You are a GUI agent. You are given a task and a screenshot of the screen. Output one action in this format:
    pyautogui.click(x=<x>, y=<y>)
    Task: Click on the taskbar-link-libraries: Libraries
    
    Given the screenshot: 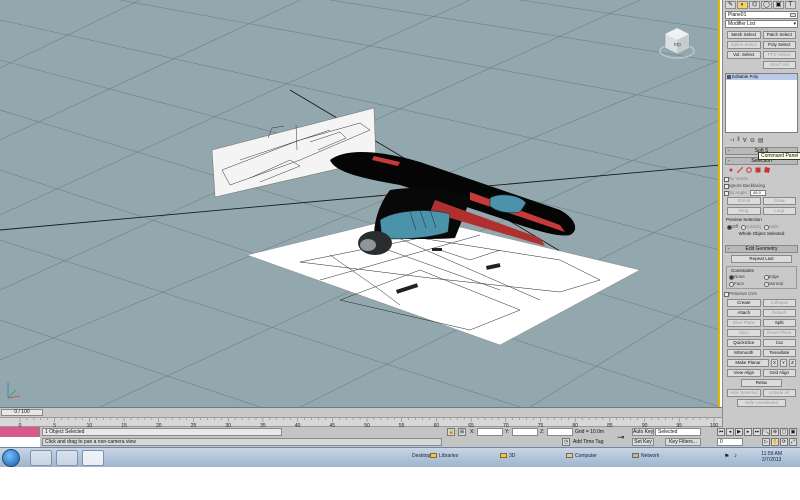 What is the action you would take?
    pyautogui.click(x=444, y=456)
    